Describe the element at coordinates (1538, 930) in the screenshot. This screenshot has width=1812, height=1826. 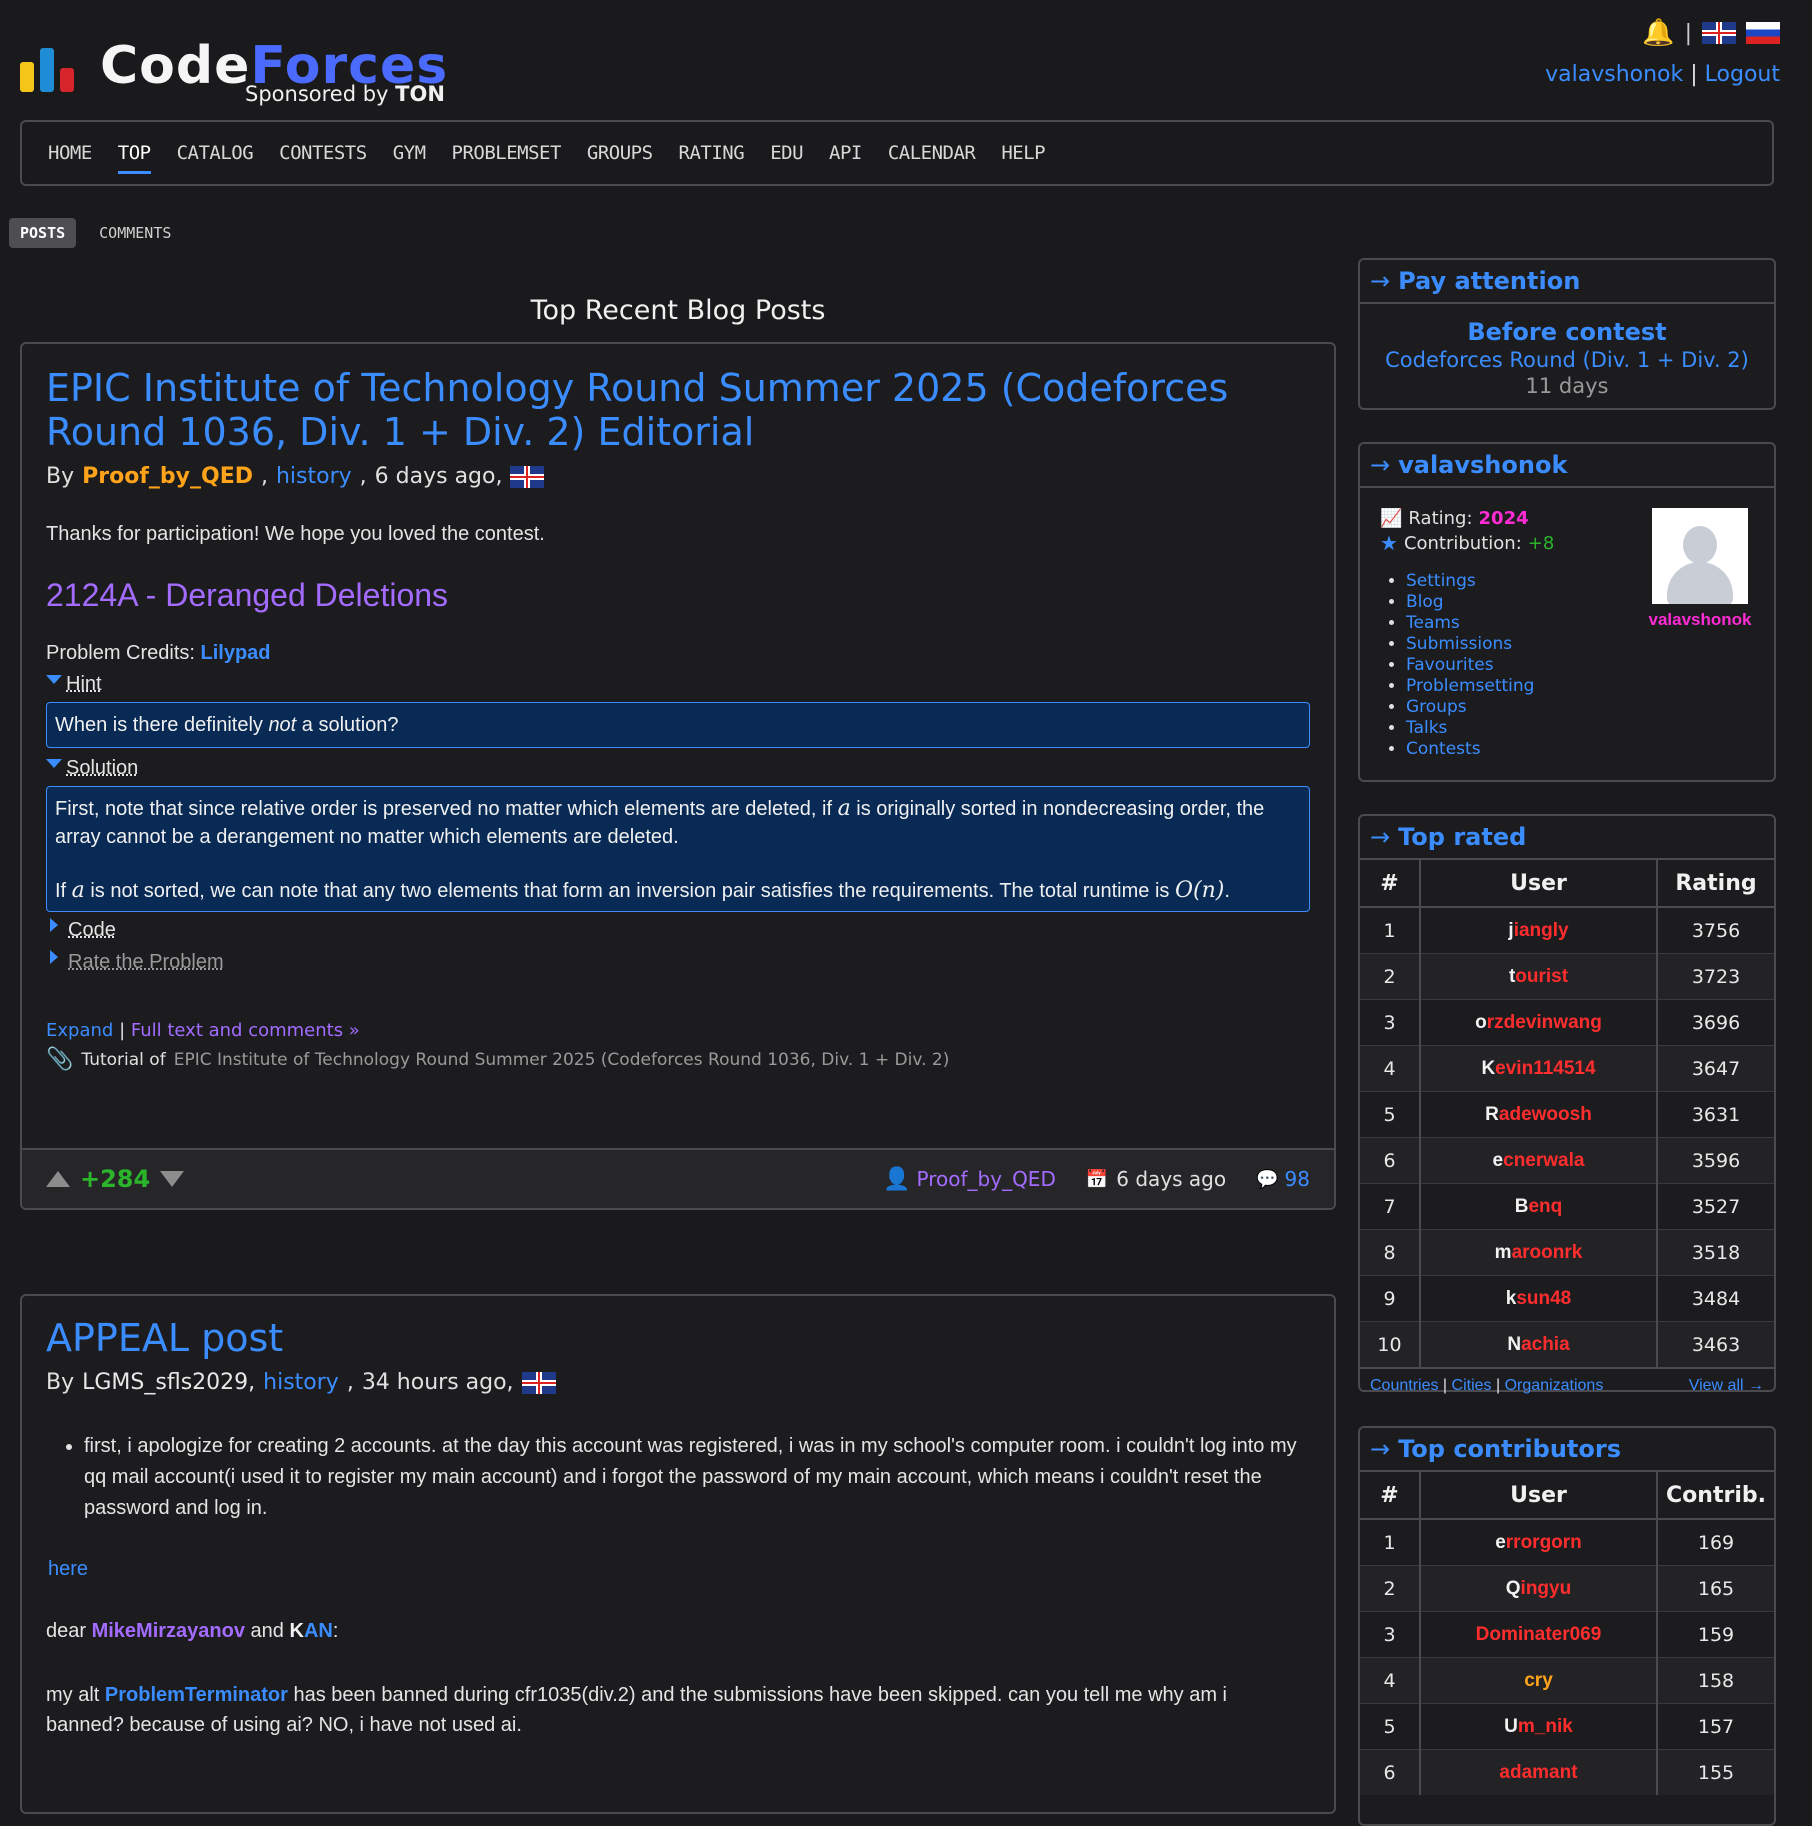
I see `user-cell: jiangly` at that location.